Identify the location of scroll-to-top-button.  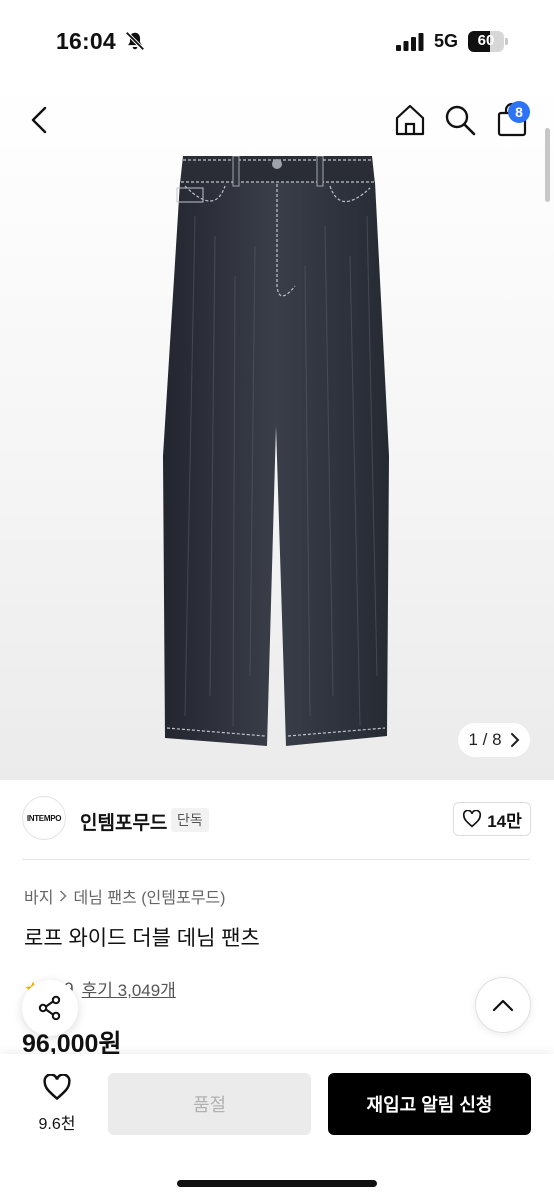
(503, 1005).